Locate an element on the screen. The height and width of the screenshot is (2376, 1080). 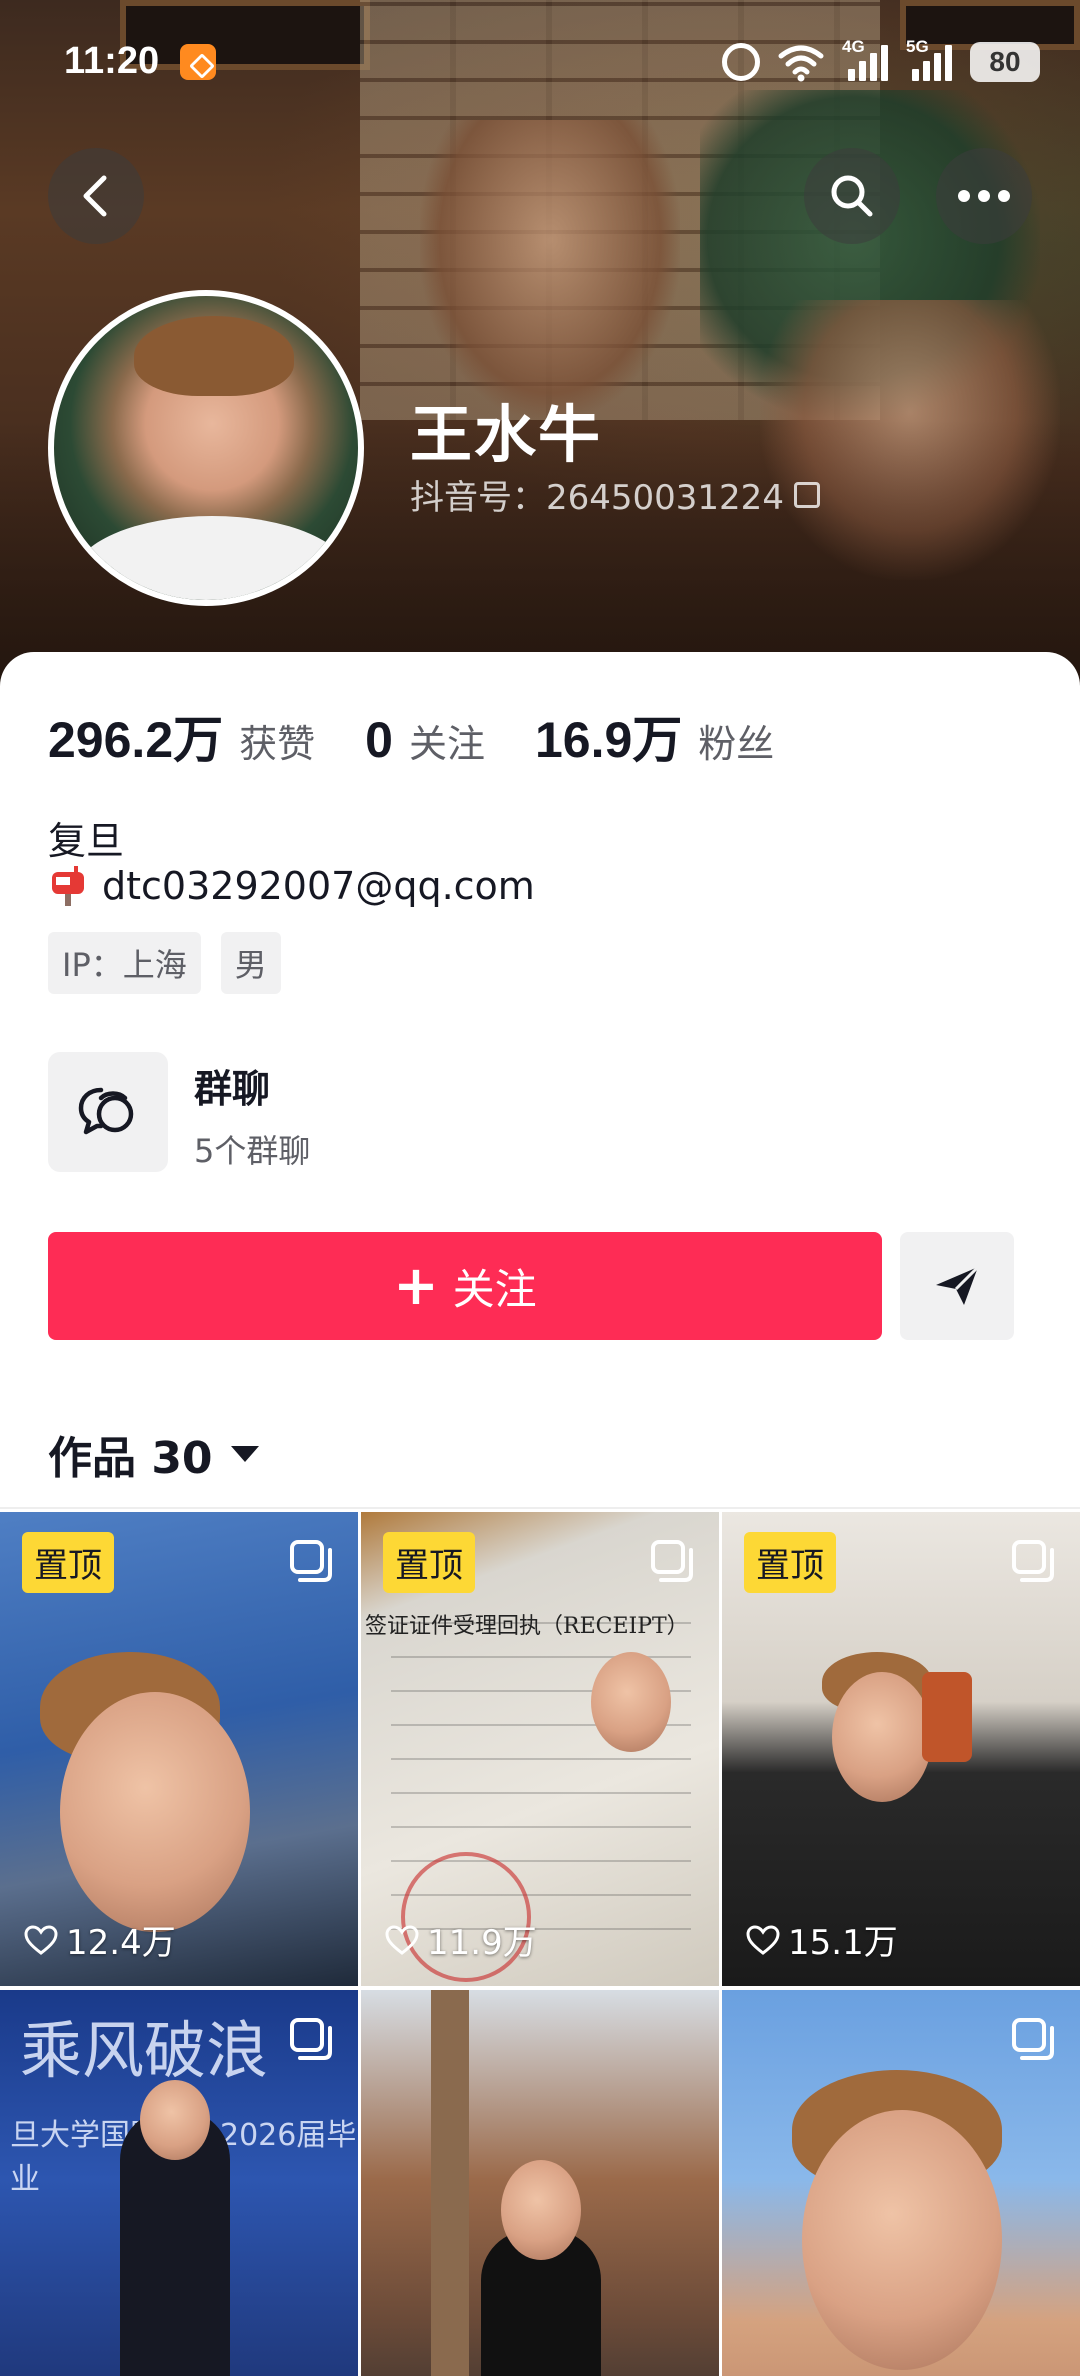
status-icons: 4G 5G 80 is located at coordinates (881, 61).